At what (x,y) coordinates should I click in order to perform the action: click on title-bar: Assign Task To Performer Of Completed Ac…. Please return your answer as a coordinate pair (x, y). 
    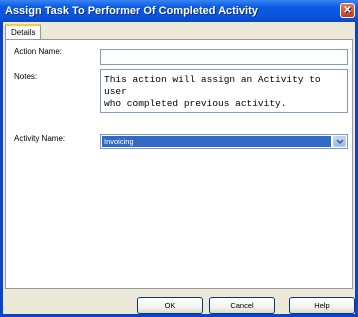
    Looking at the image, I should click on (179, 11).